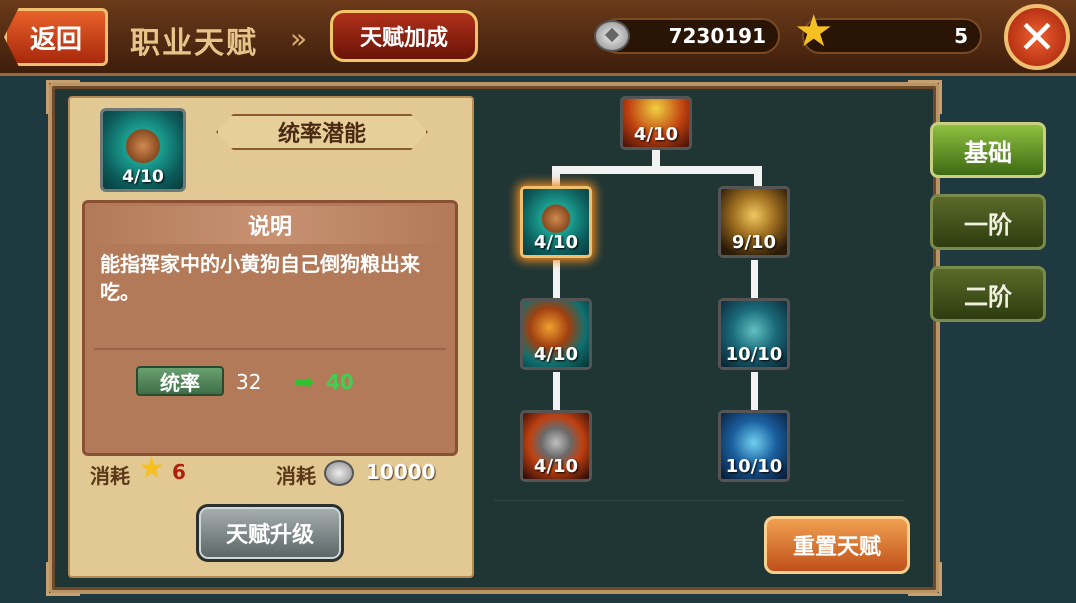 The height and width of the screenshot is (603, 1076). I want to click on stat-label: 统率, so click(180, 381).